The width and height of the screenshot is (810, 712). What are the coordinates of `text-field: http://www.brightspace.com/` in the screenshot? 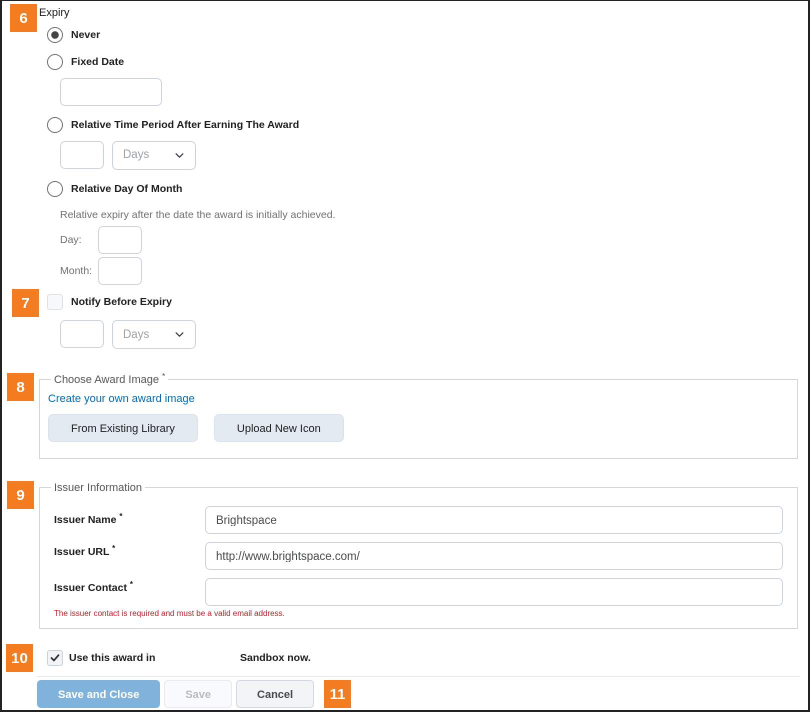 It's located at (494, 556).